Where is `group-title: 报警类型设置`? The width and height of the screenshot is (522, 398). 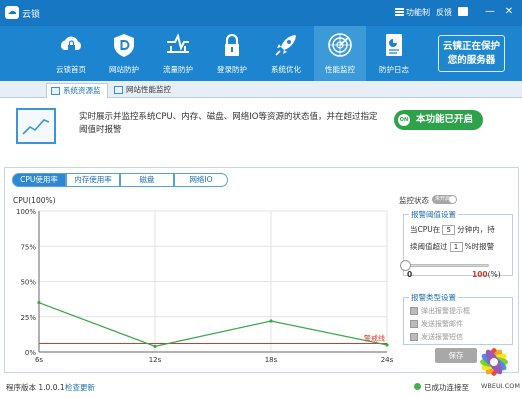
group-title: 报警类型设置 is located at coordinates (433, 297).